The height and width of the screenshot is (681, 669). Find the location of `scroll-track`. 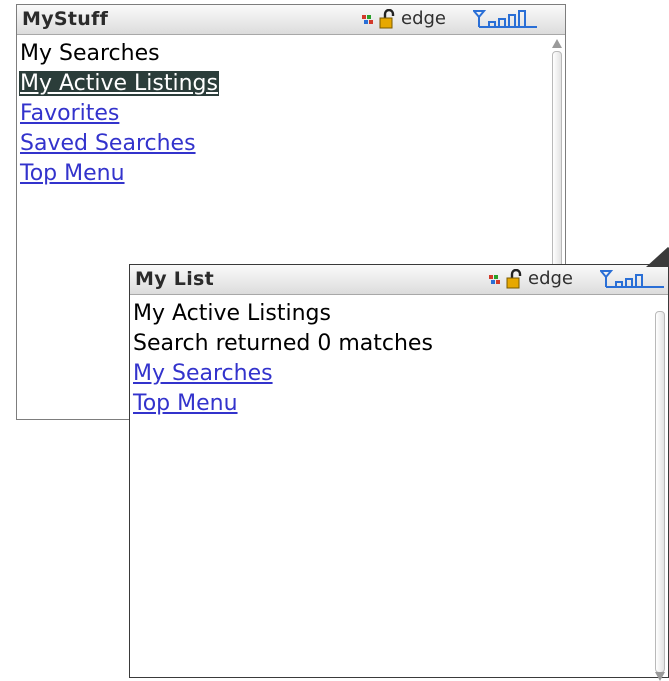

scroll-track is located at coordinates (660, 492).